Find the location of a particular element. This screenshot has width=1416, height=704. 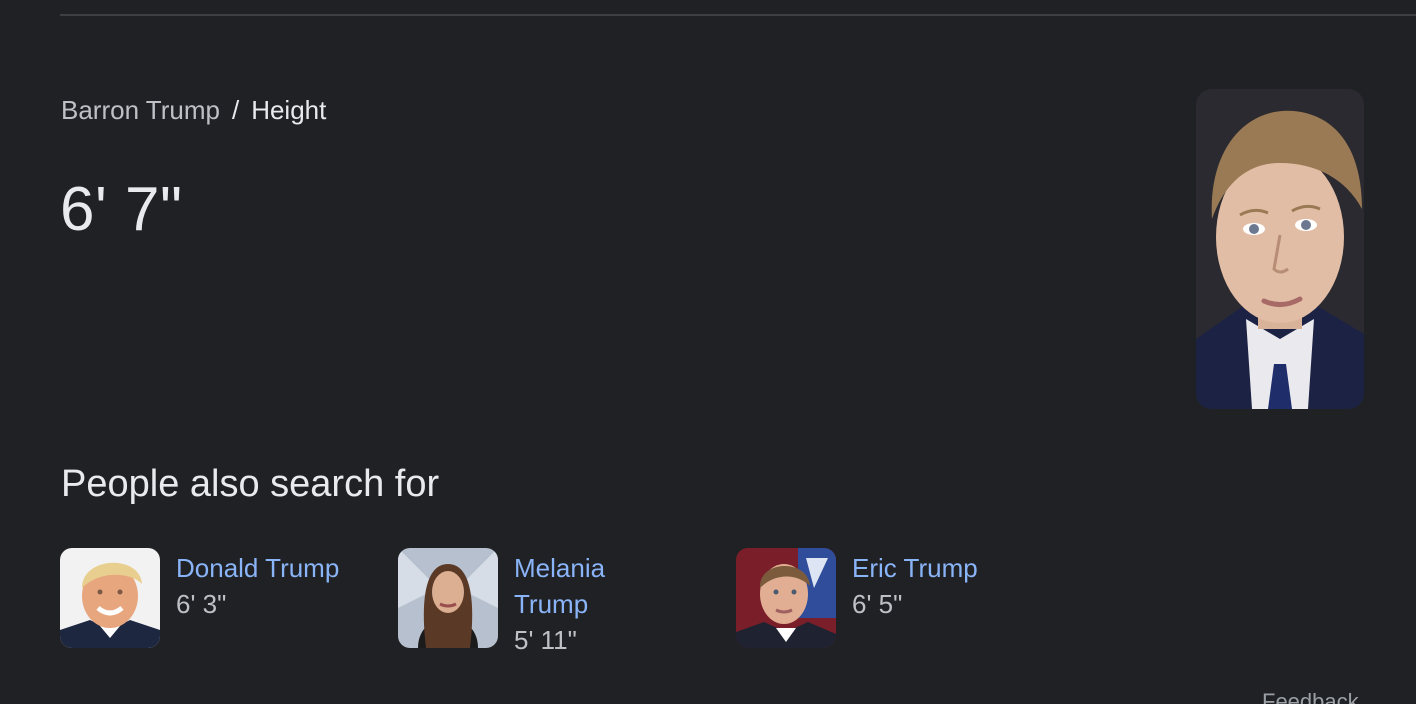

related-person-name: Donald Trump is located at coordinates (257, 568).